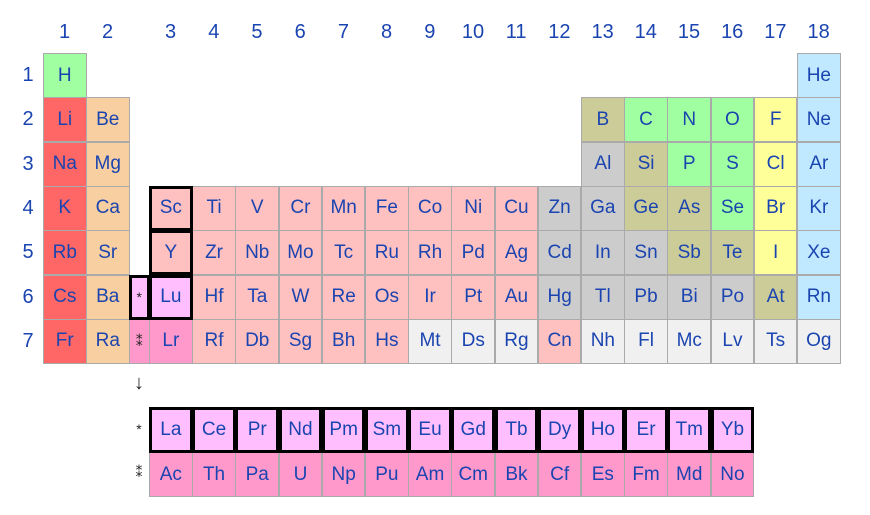 This screenshot has width=870, height=515. I want to click on element-ca: Ca, so click(108, 208).